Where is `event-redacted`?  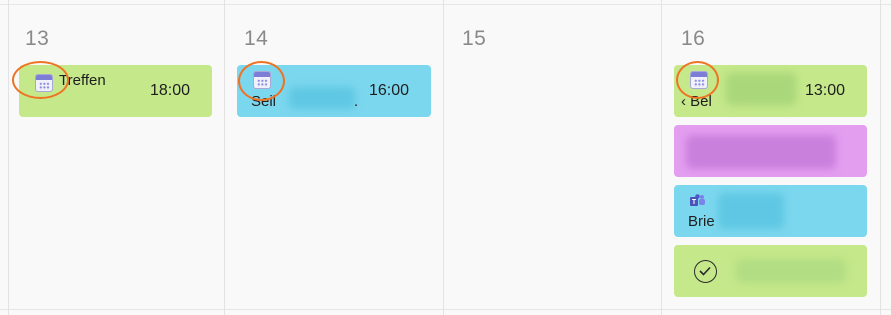
event-redacted is located at coordinates (770, 151).